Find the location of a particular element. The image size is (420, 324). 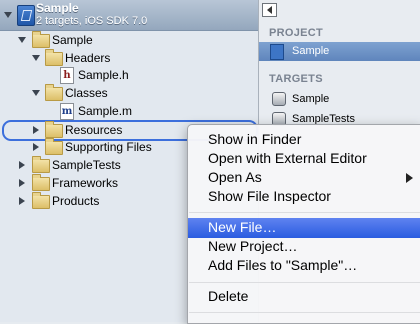

header-file-icon: h is located at coordinates (67, 75).